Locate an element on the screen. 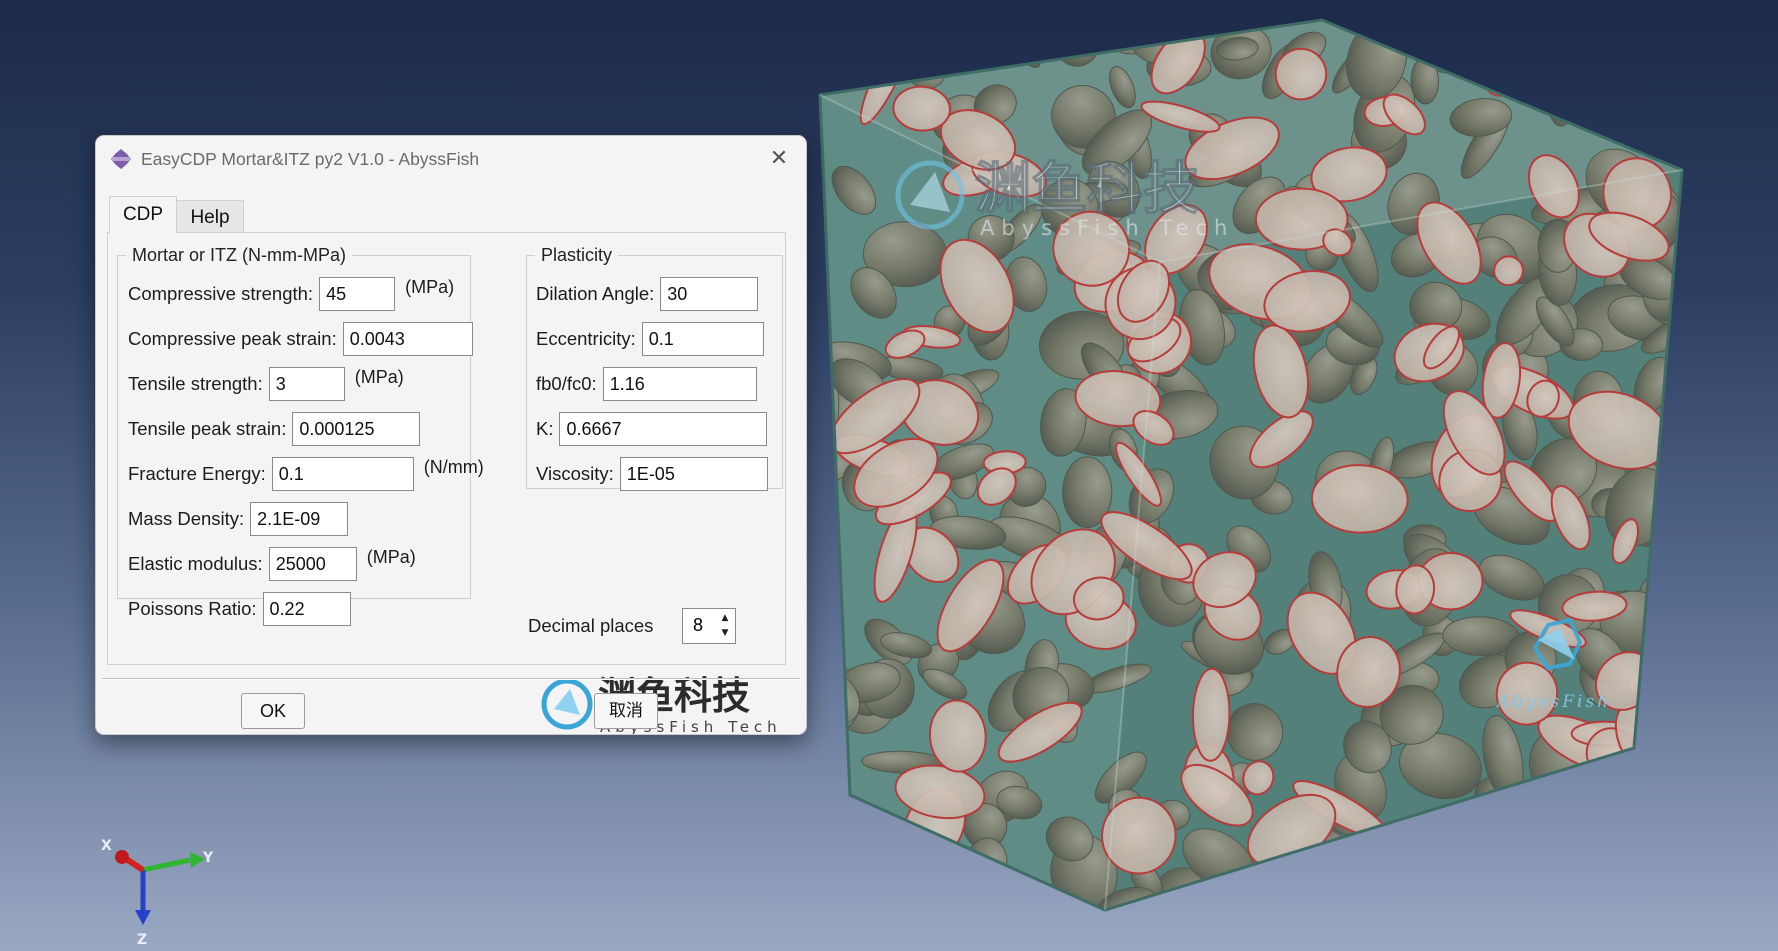 This screenshot has width=1778, height=951. k-row: K: is located at coordinates (652, 429).